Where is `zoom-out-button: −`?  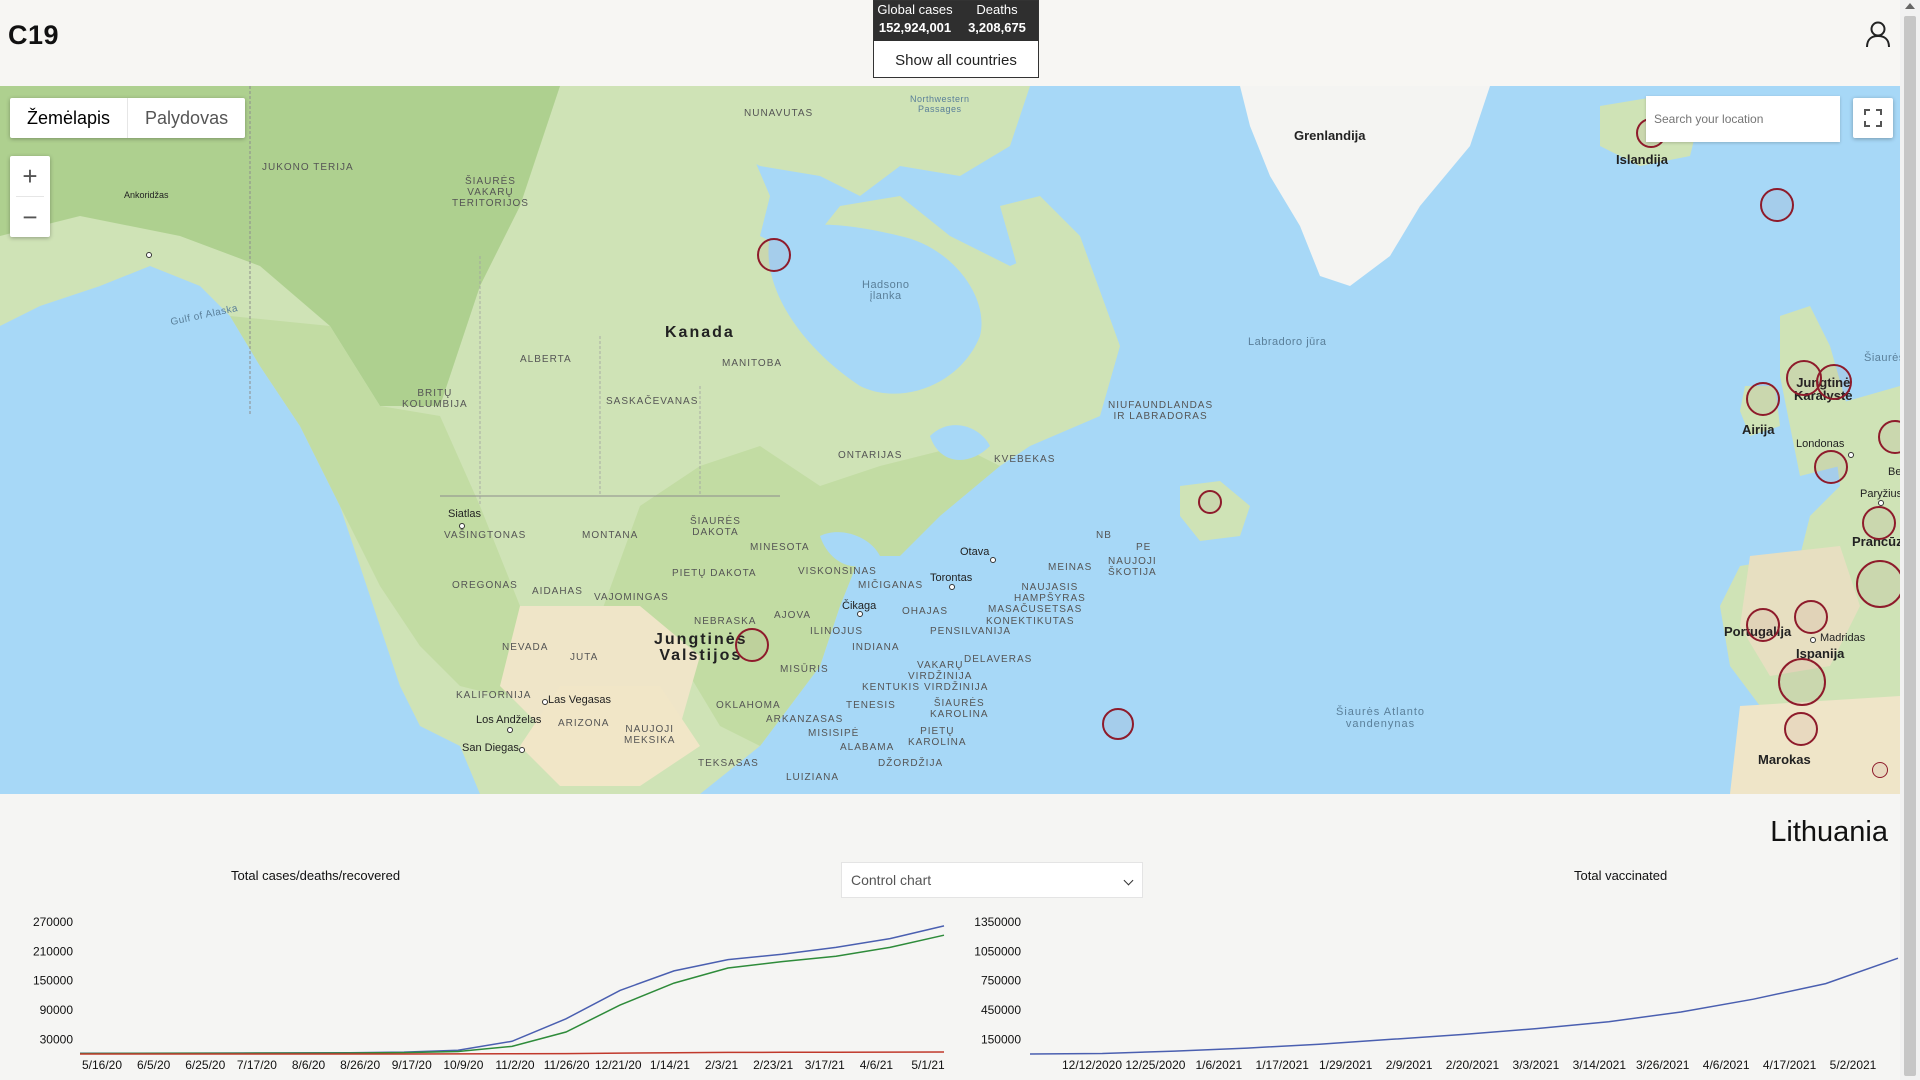
zoom-out-button: − is located at coordinates (30, 217).